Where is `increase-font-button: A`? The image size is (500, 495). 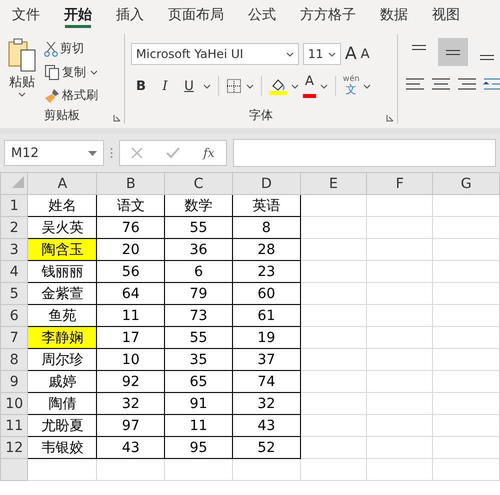
increase-font-button: A is located at coordinates (351, 54).